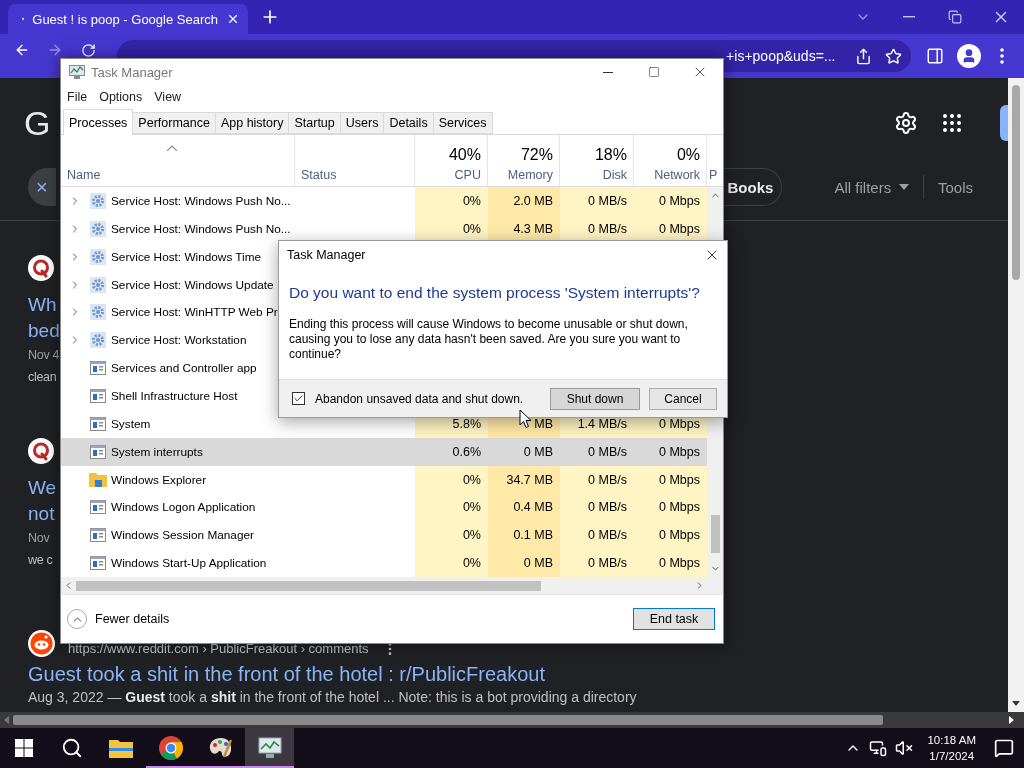 The width and height of the screenshot is (1024, 768). Describe the element at coordinates (608, 72) in the screenshot. I see `minimize-icon` at that location.